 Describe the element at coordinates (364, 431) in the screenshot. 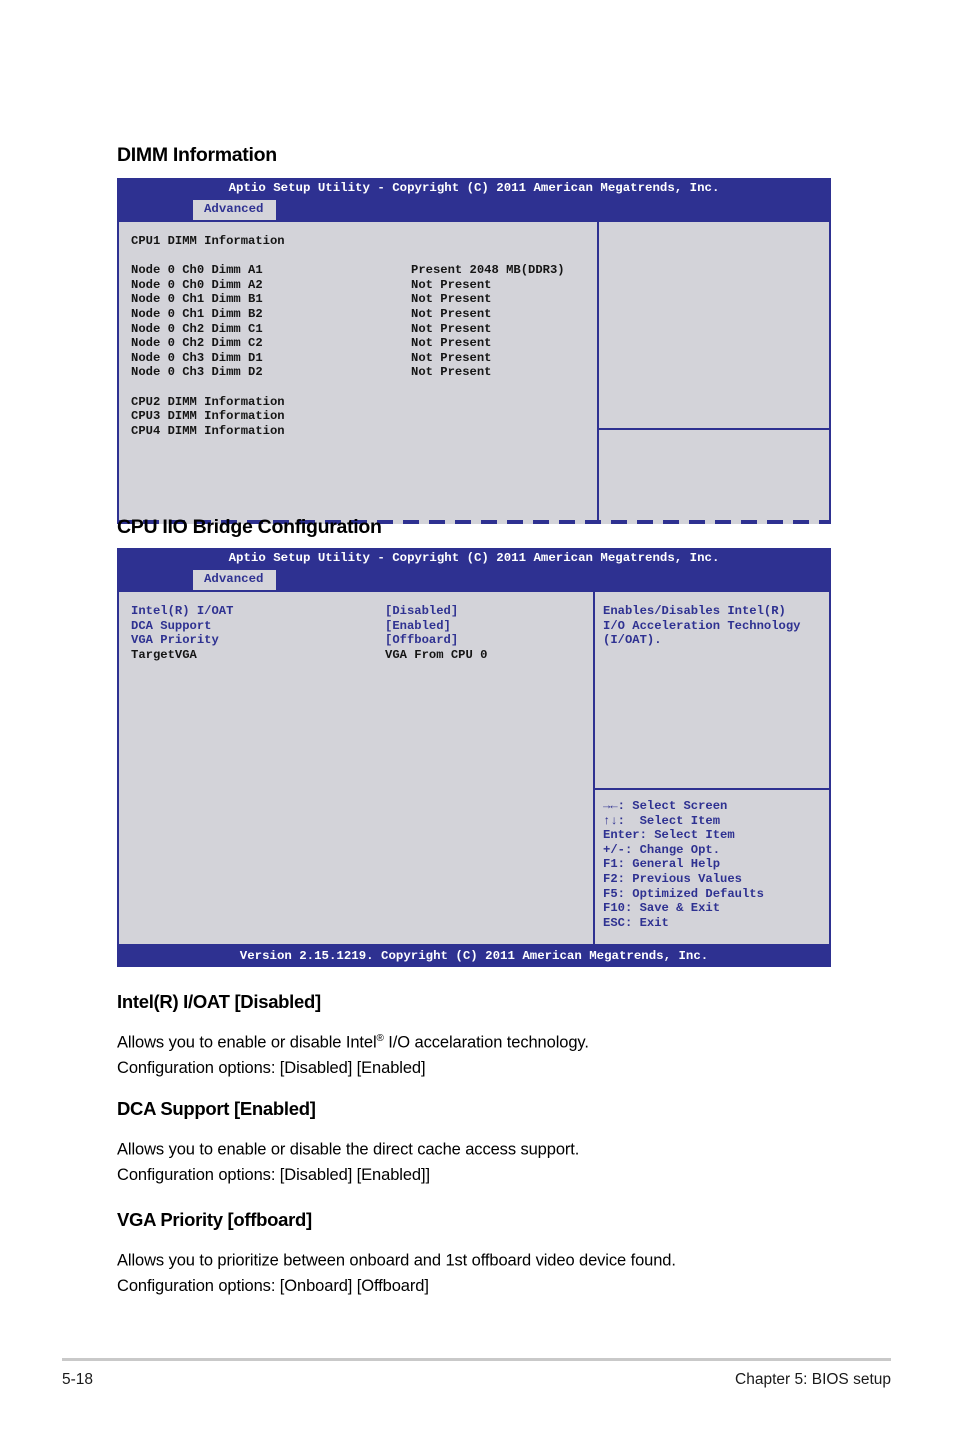

I see `dimm-submenu-cpu4: CPU4 DIMM Information` at that location.